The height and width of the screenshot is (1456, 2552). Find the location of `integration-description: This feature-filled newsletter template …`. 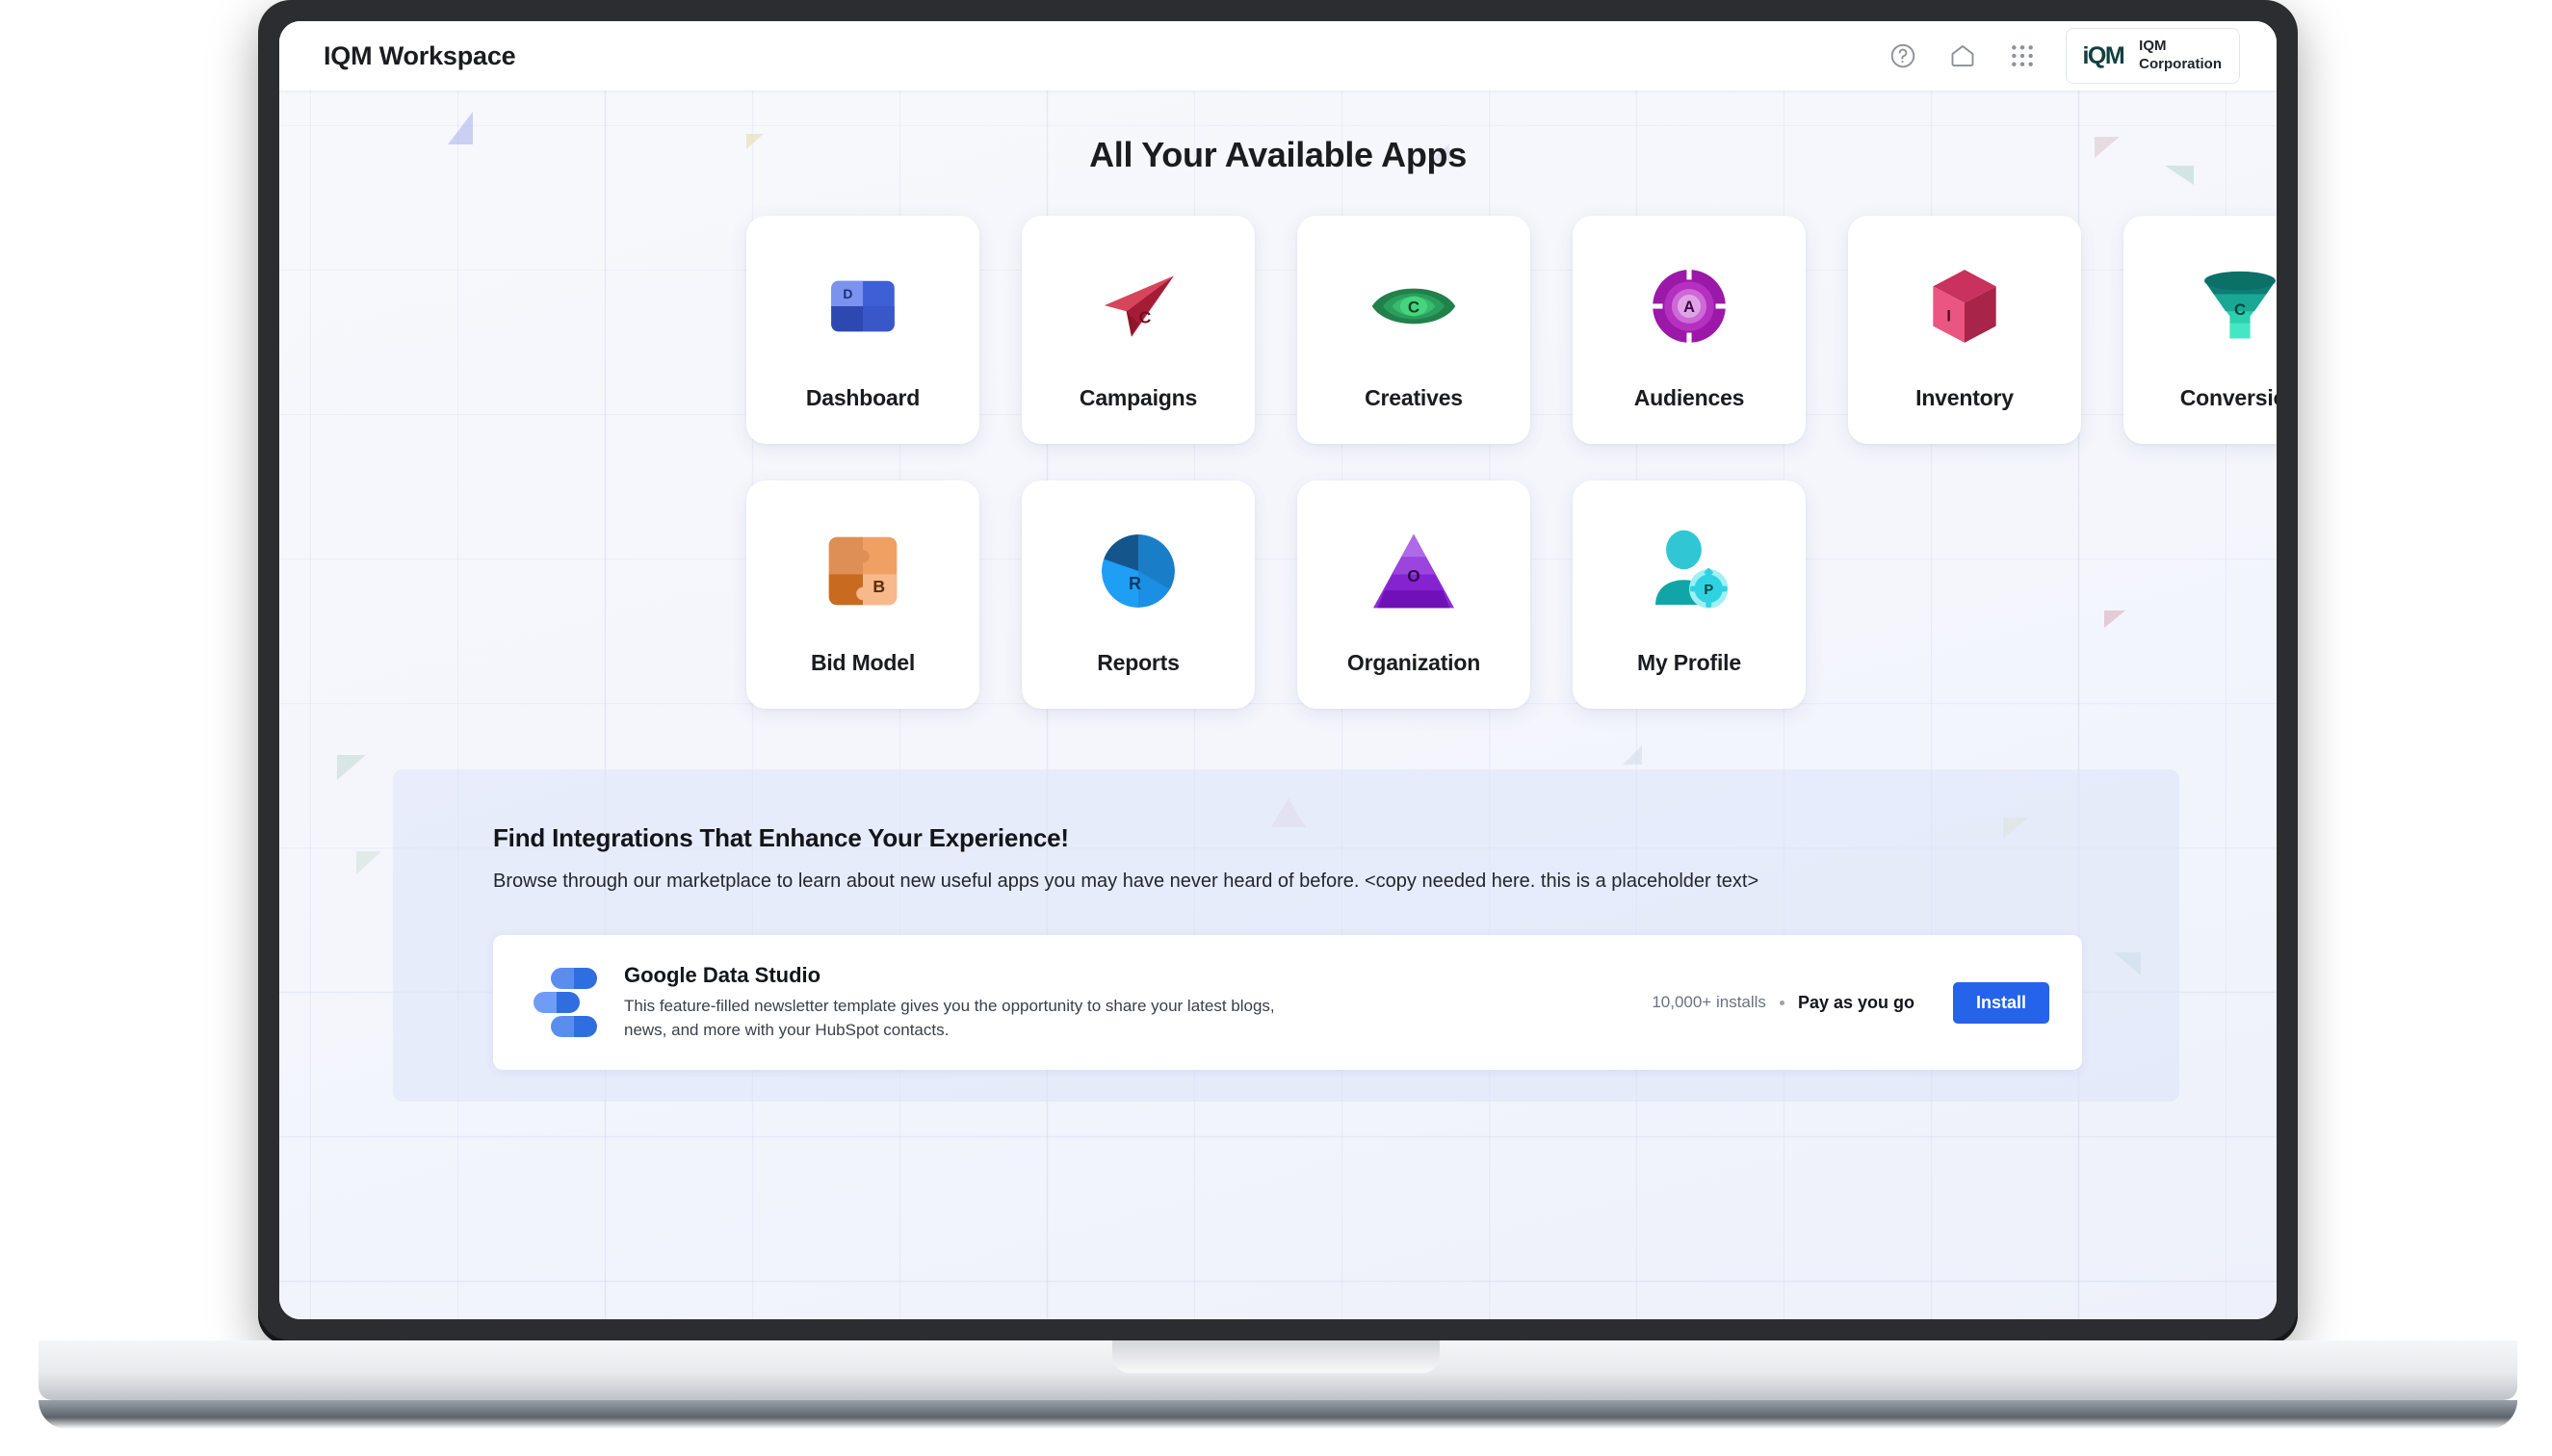

integration-description: This feature-filled newsletter template … is located at coordinates (949, 1017).